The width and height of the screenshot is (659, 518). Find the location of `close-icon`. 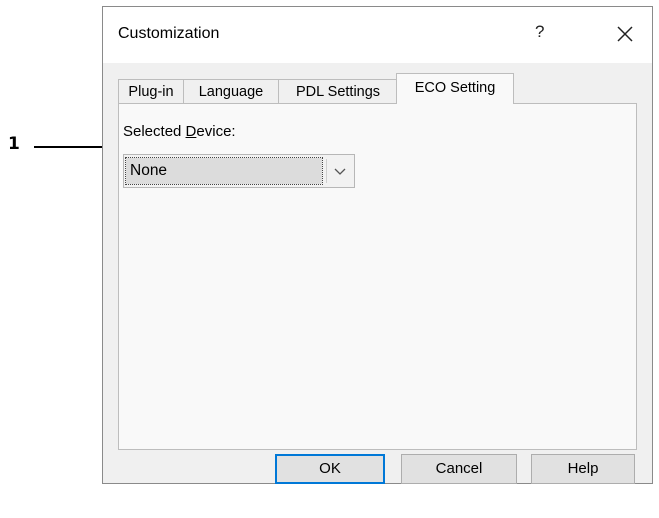

close-icon is located at coordinates (625, 34).